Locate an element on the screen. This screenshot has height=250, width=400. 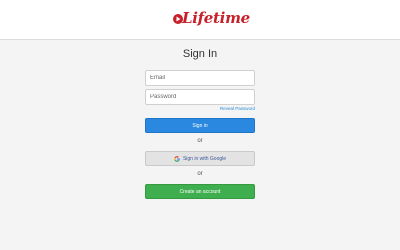
page-title: Sign In is located at coordinates (200, 54).